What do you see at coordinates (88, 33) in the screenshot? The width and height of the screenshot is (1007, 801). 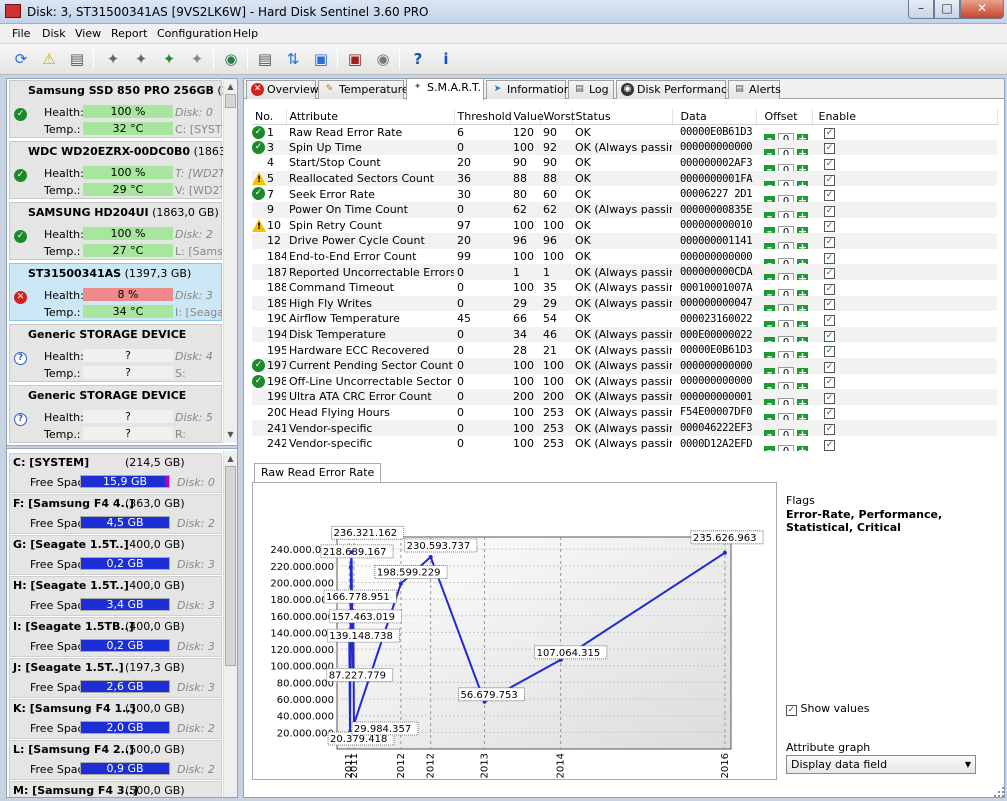 I see `menu-view: View` at bounding box center [88, 33].